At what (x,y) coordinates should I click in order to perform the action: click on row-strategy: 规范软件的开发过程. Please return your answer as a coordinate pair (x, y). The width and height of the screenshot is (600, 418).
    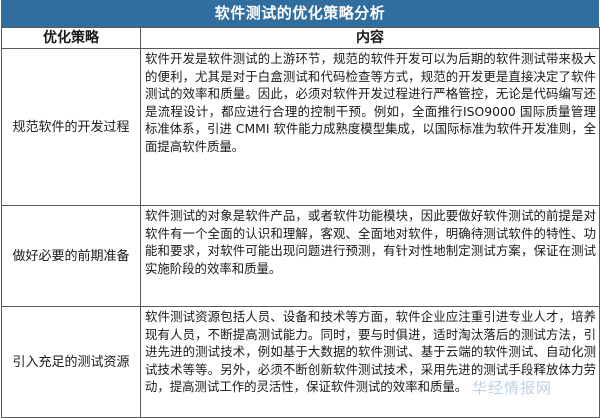
    Looking at the image, I should click on (71, 127).